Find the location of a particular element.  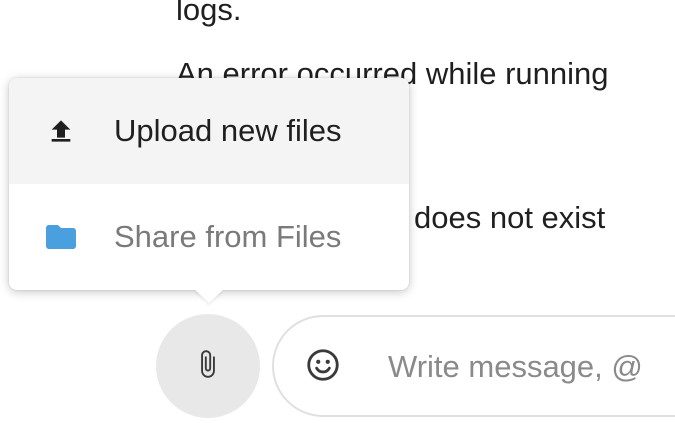

emoji-button is located at coordinates (323, 367).